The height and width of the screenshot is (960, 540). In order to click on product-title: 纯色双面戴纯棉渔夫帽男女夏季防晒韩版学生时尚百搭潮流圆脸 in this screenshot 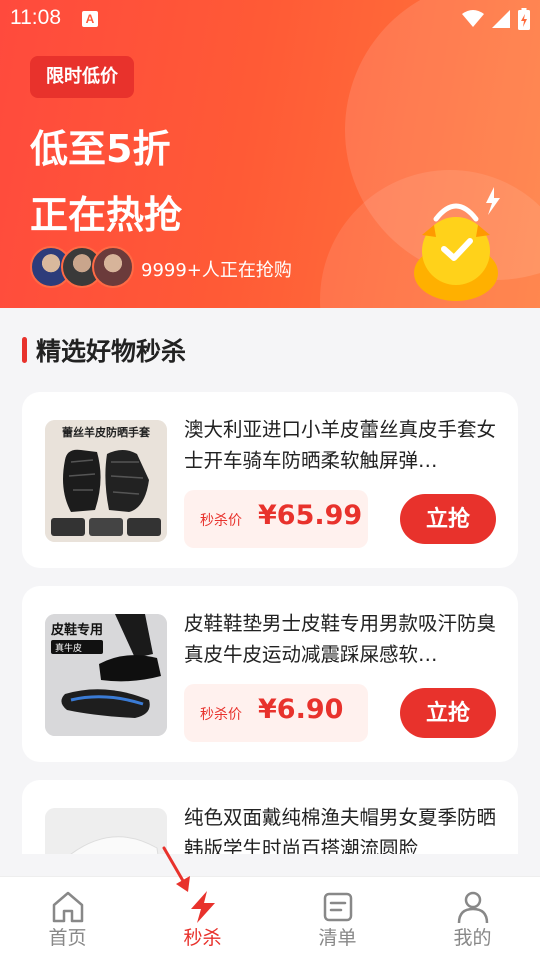, I will do `click(342, 828)`.